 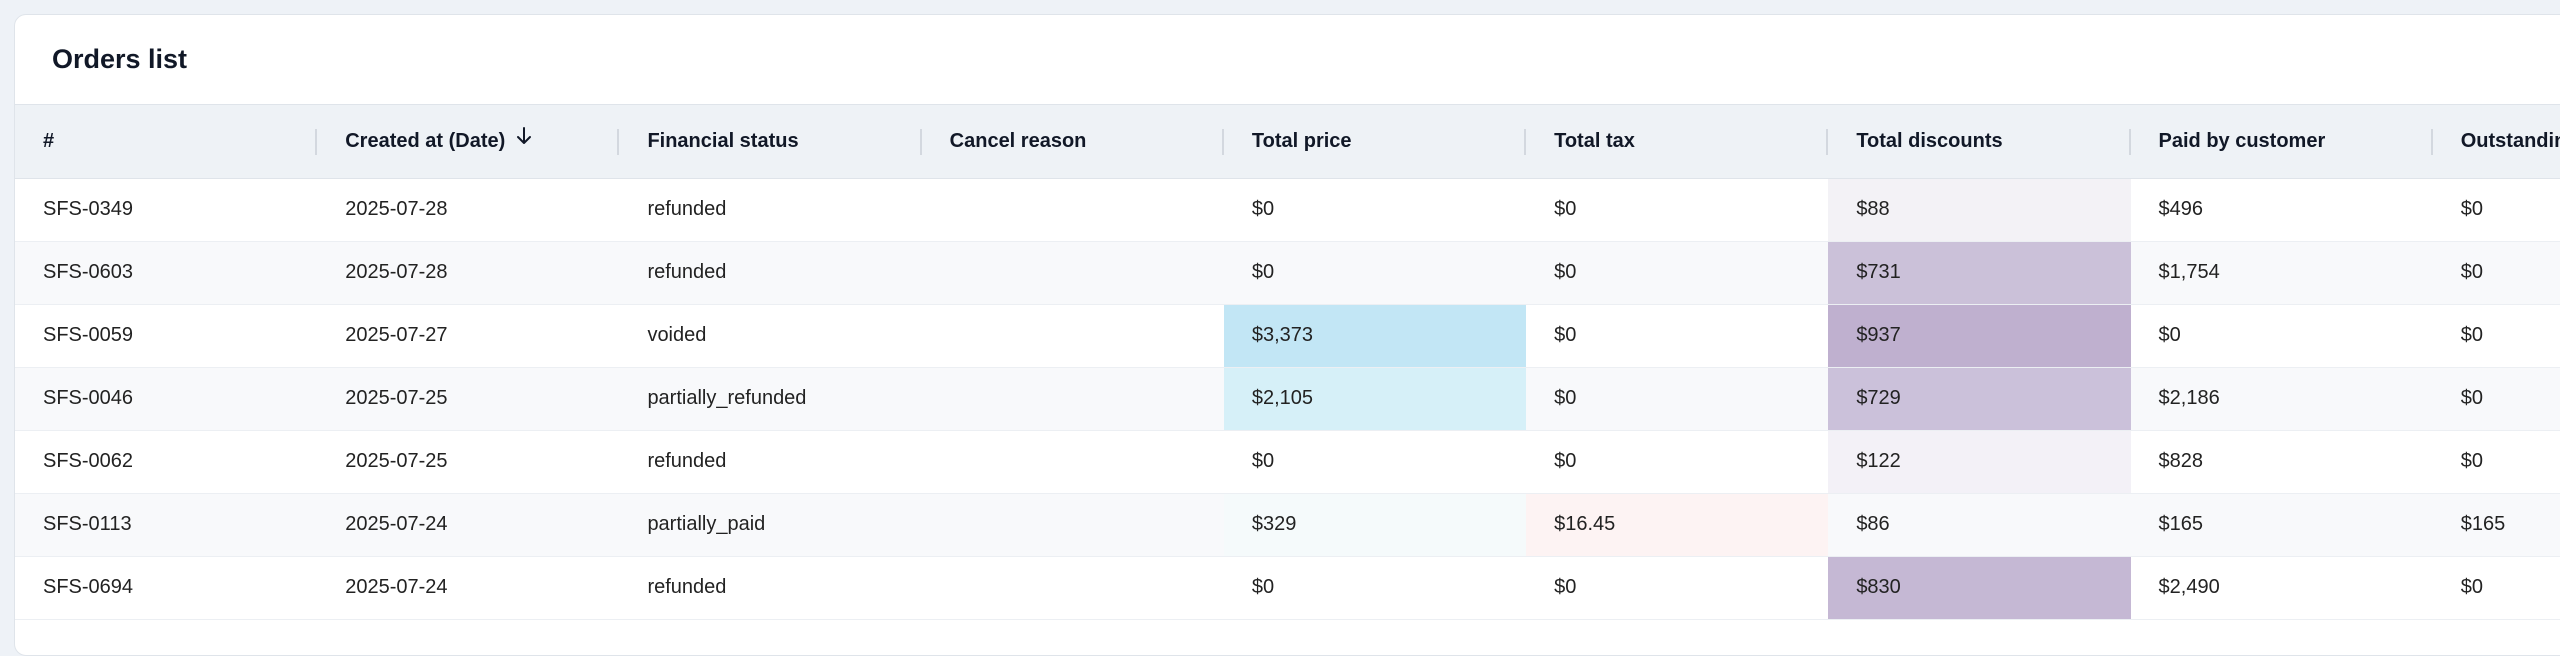 What do you see at coordinates (2281, 525) in the screenshot?
I see `cell-paid: $165` at bounding box center [2281, 525].